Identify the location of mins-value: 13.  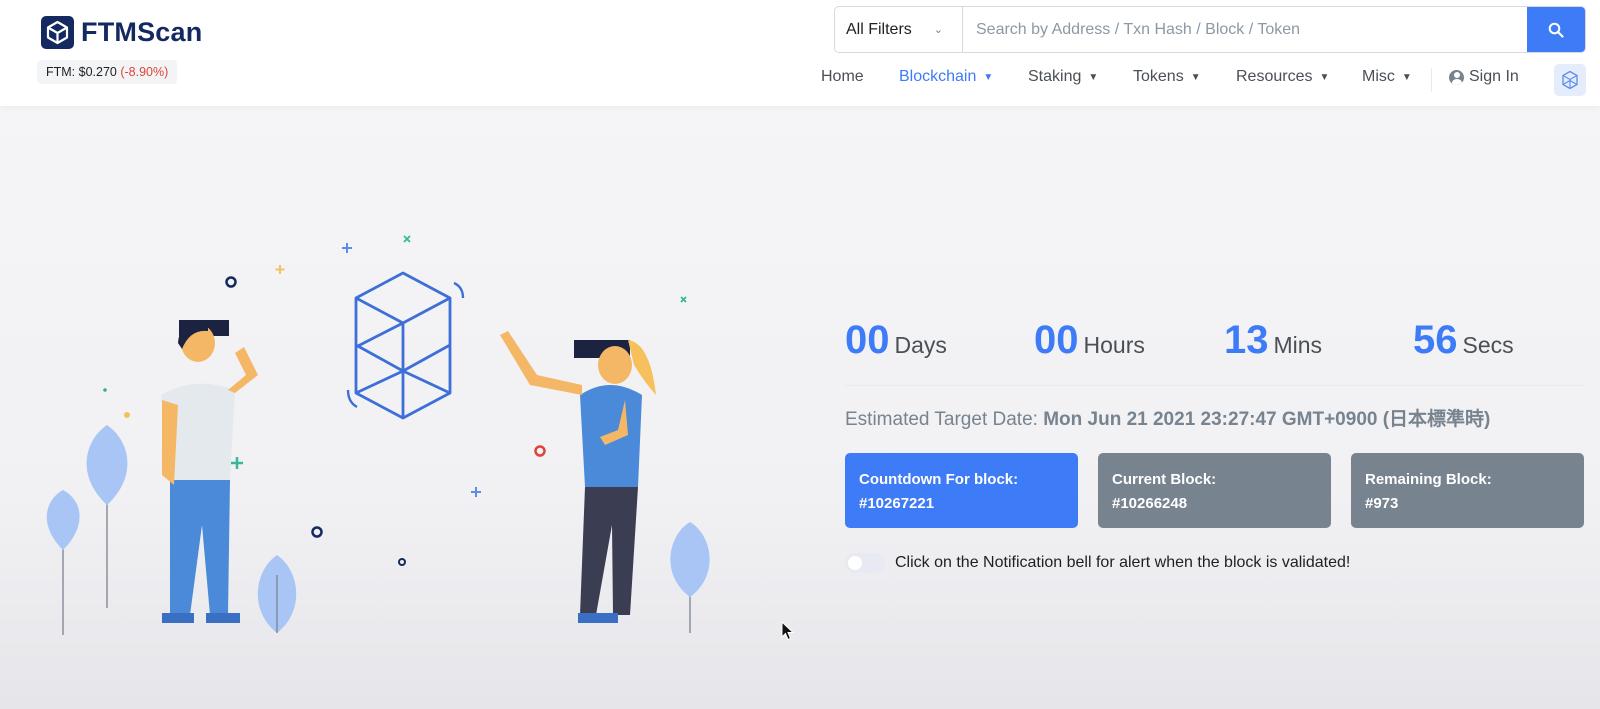
(1246, 340).